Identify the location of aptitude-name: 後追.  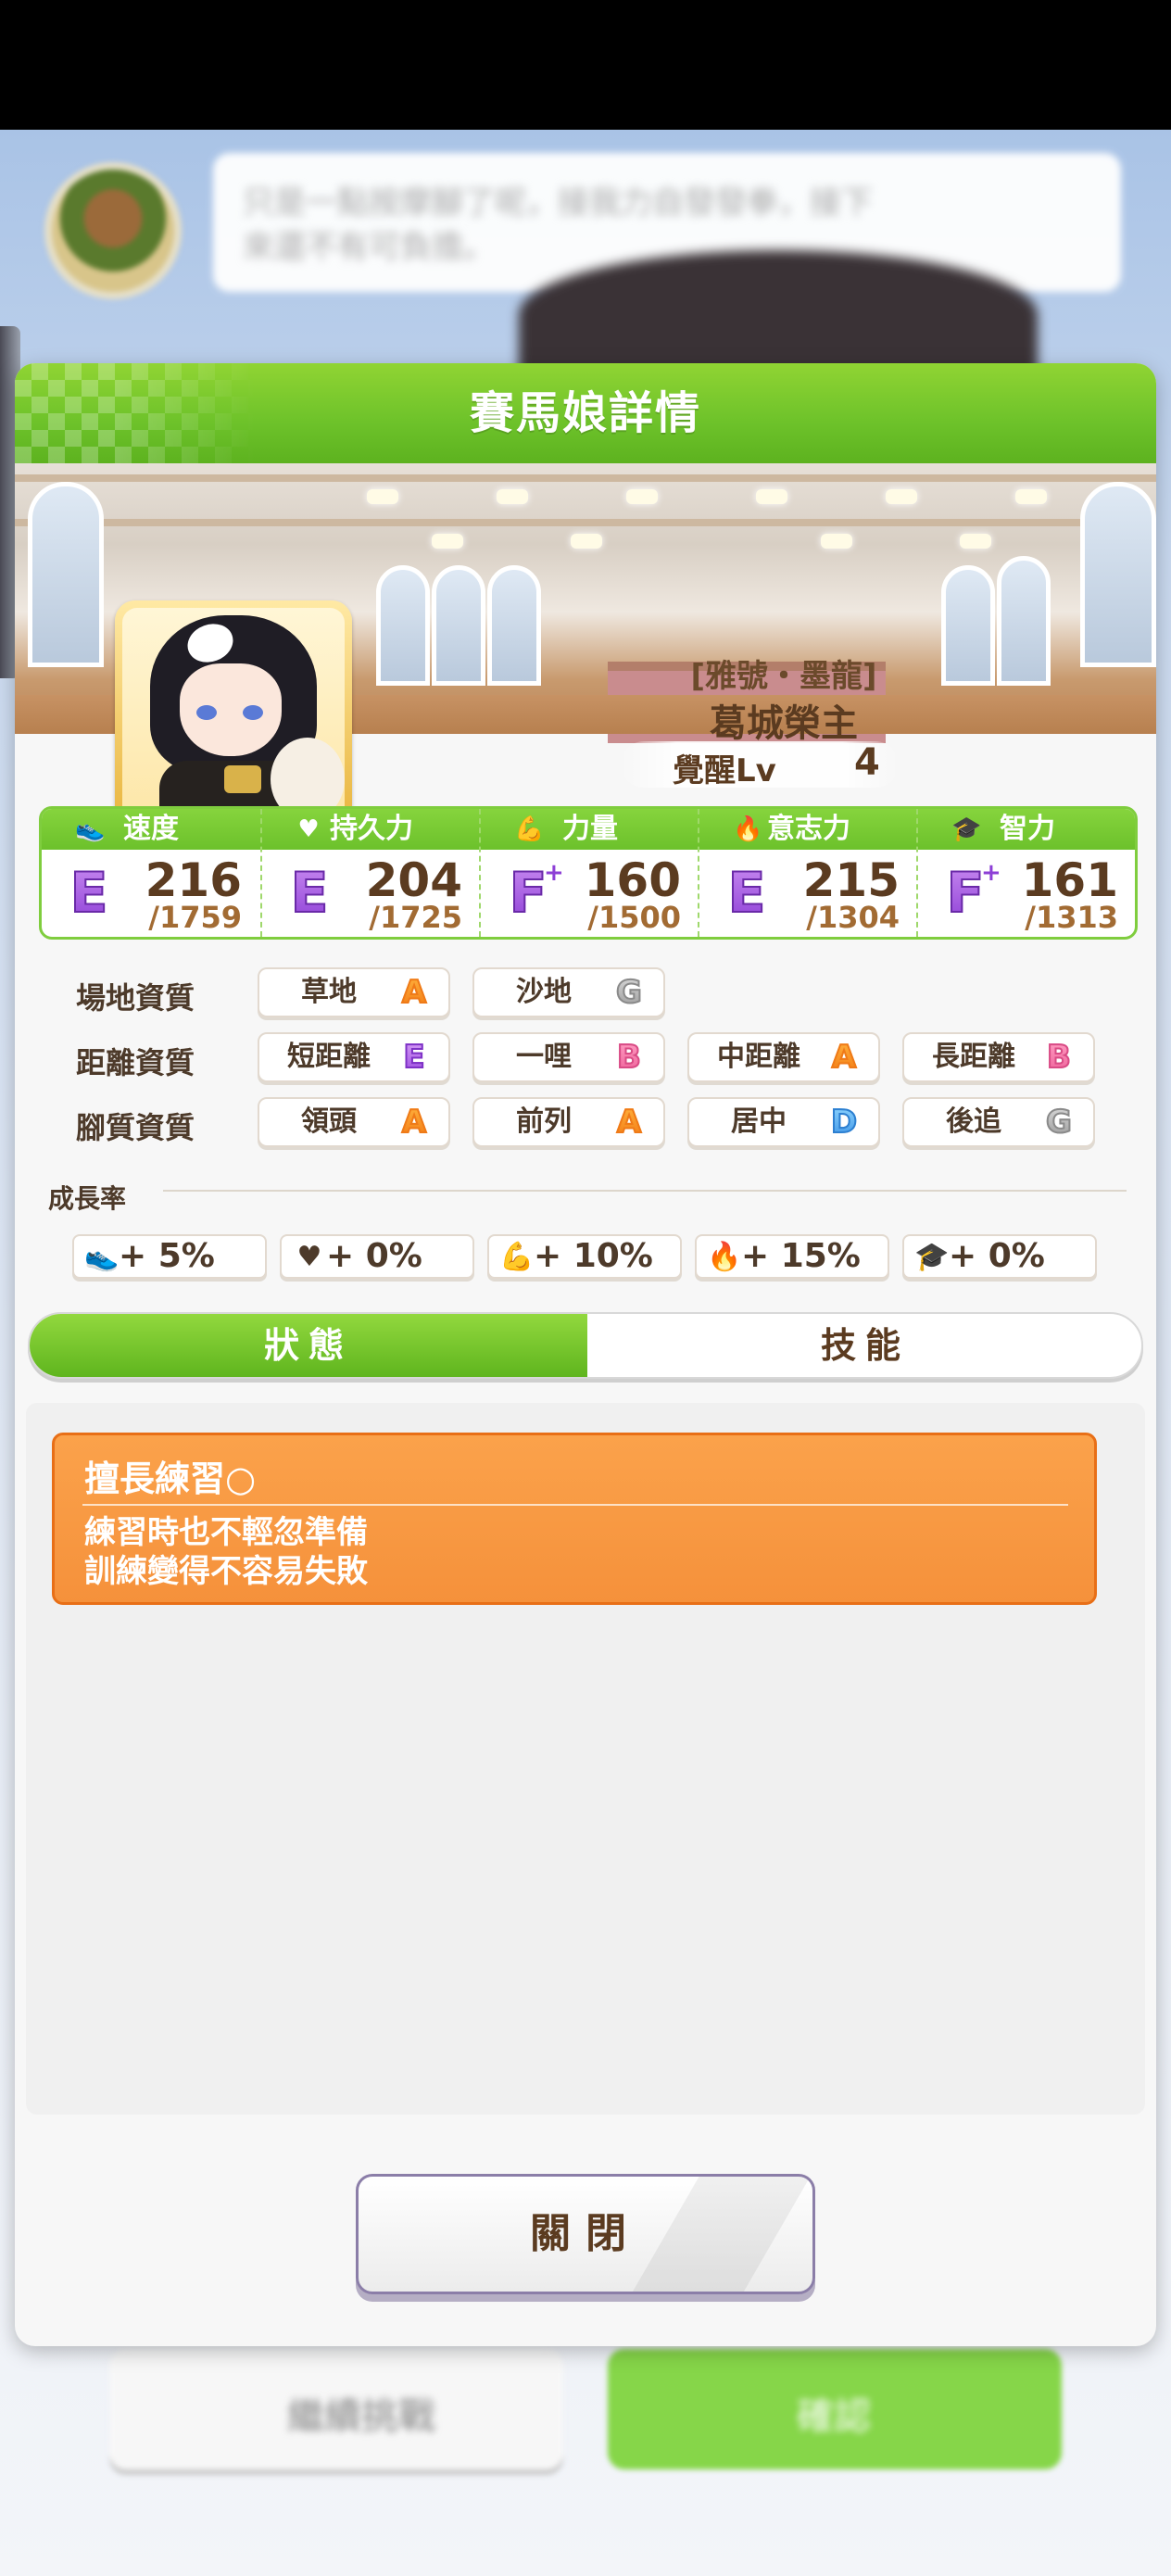
(974, 1121).